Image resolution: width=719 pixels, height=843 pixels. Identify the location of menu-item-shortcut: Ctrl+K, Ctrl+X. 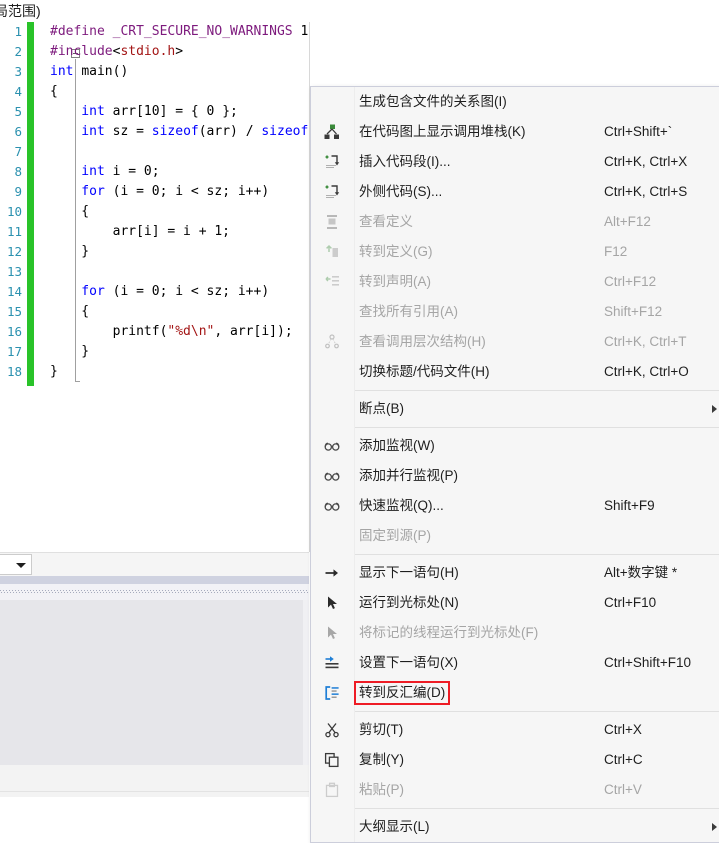
(646, 161).